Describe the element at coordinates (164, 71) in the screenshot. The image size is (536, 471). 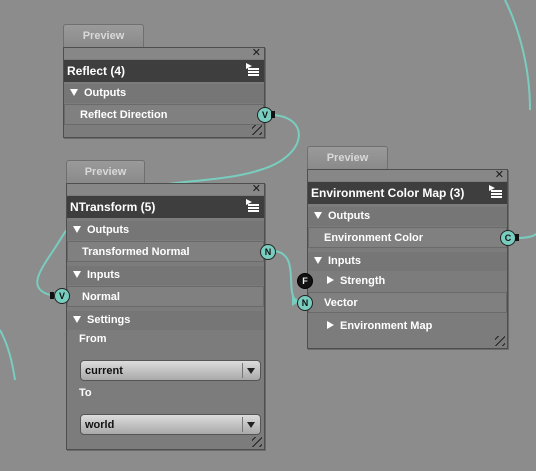
I see `node-title-bar: Reflect (4)` at that location.